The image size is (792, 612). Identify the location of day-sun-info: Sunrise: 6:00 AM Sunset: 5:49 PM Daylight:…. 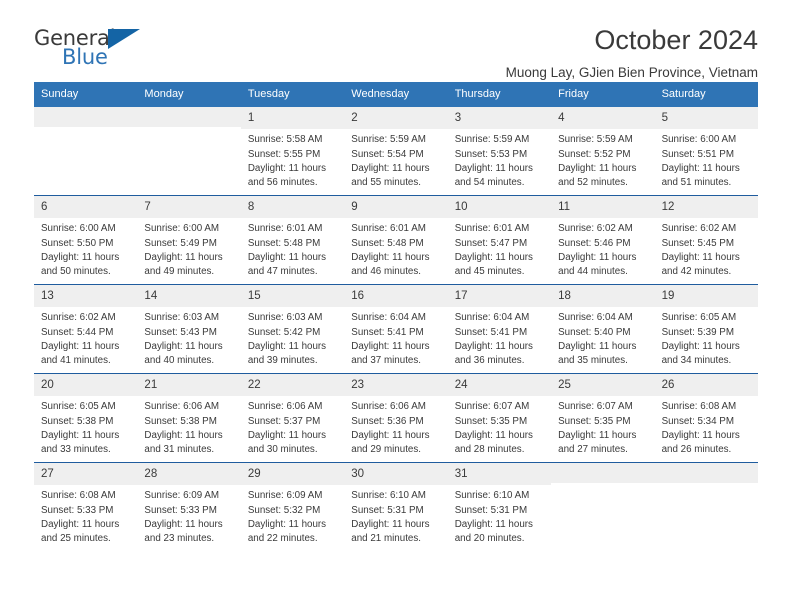
(188, 249).